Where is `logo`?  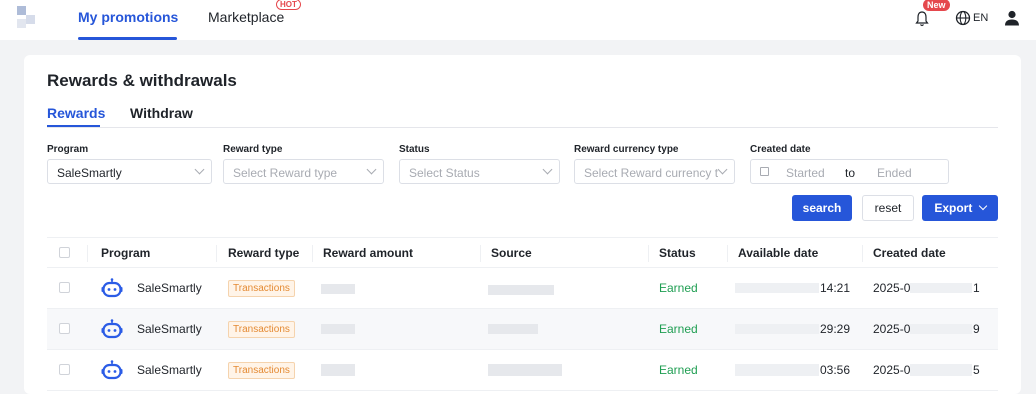
logo is located at coordinates (30, 19).